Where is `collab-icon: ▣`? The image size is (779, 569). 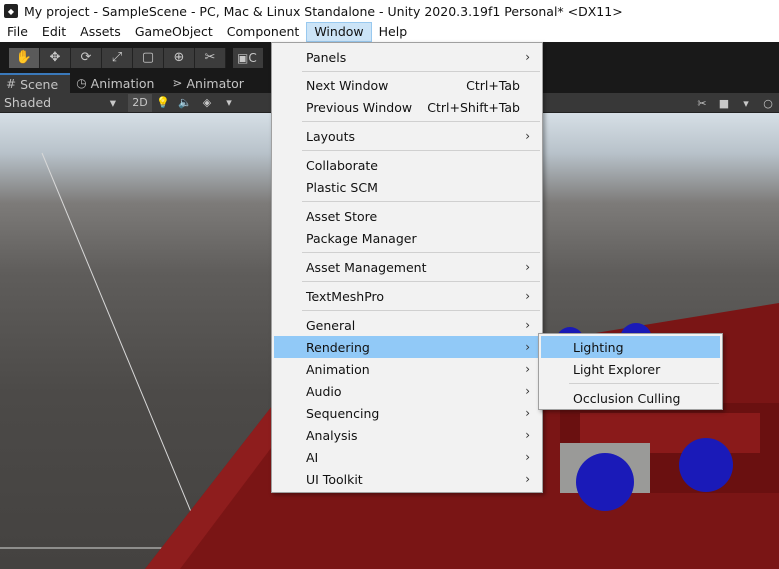
collab-icon: ▣ is located at coordinates (243, 57).